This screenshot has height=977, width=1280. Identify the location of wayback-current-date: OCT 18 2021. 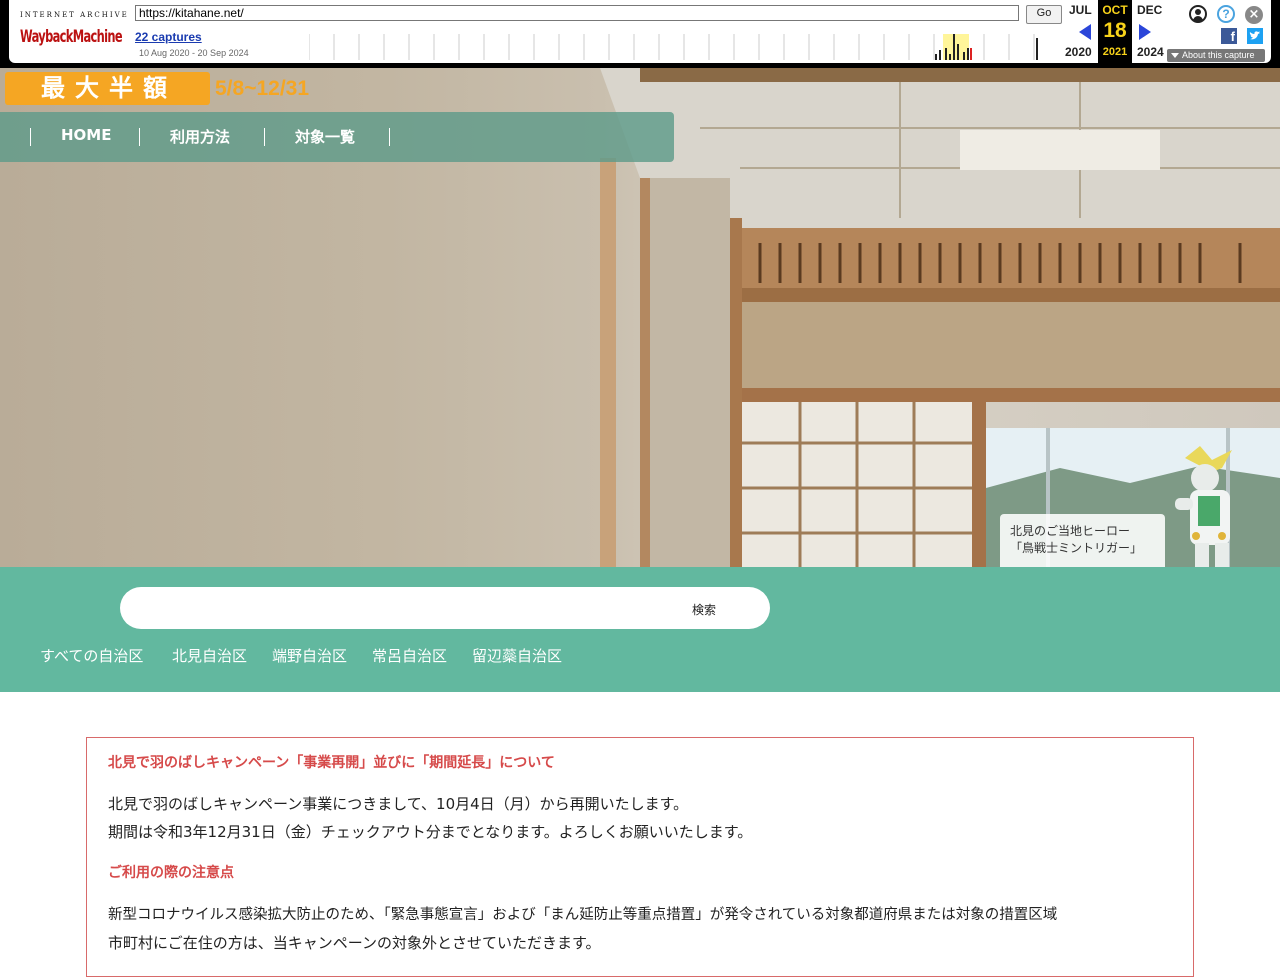
(1115, 31).